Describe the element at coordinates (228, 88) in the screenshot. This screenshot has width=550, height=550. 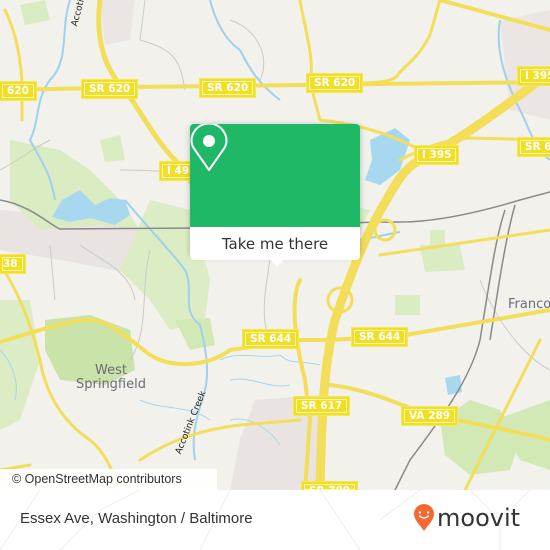
I see `road-shield-sr620-east: SR 620` at that location.